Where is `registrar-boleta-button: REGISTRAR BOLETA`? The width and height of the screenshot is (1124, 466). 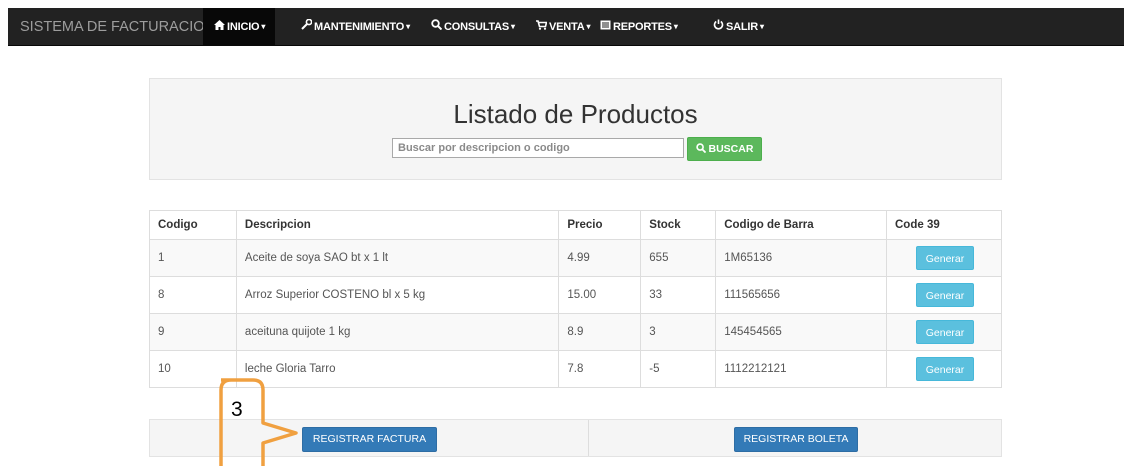
registrar-boleta-button: REGISTRAR BOLETA is located at coordinates (796, 439).